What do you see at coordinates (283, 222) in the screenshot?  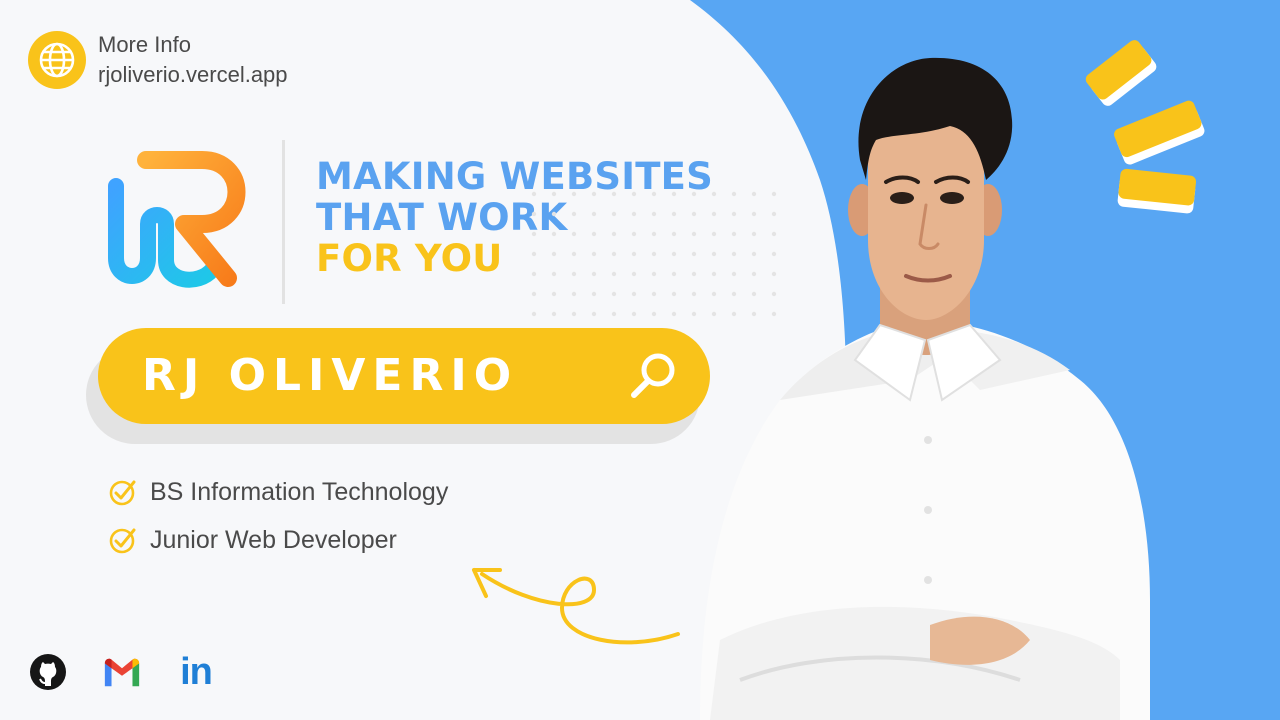 I see `vertical-divider` at bounding box center [283, 222].